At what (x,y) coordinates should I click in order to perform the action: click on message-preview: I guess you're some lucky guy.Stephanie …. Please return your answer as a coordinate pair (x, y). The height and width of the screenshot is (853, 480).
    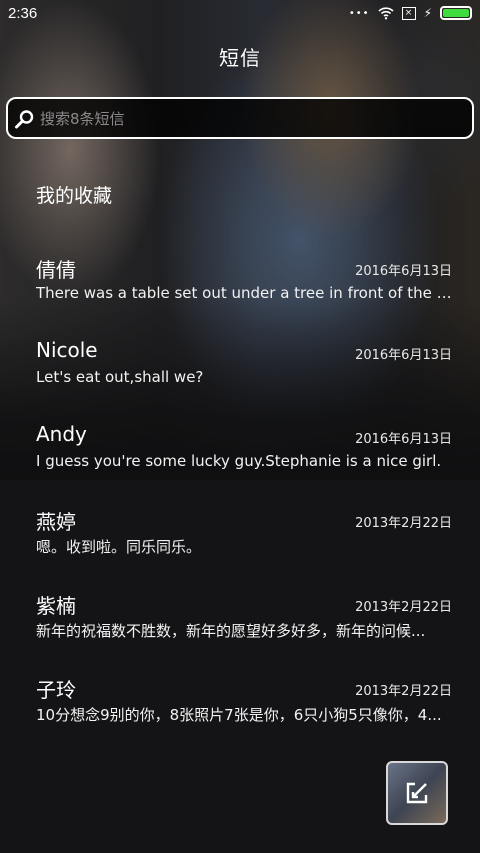
    Looking at the image, I should click on (239, 461).